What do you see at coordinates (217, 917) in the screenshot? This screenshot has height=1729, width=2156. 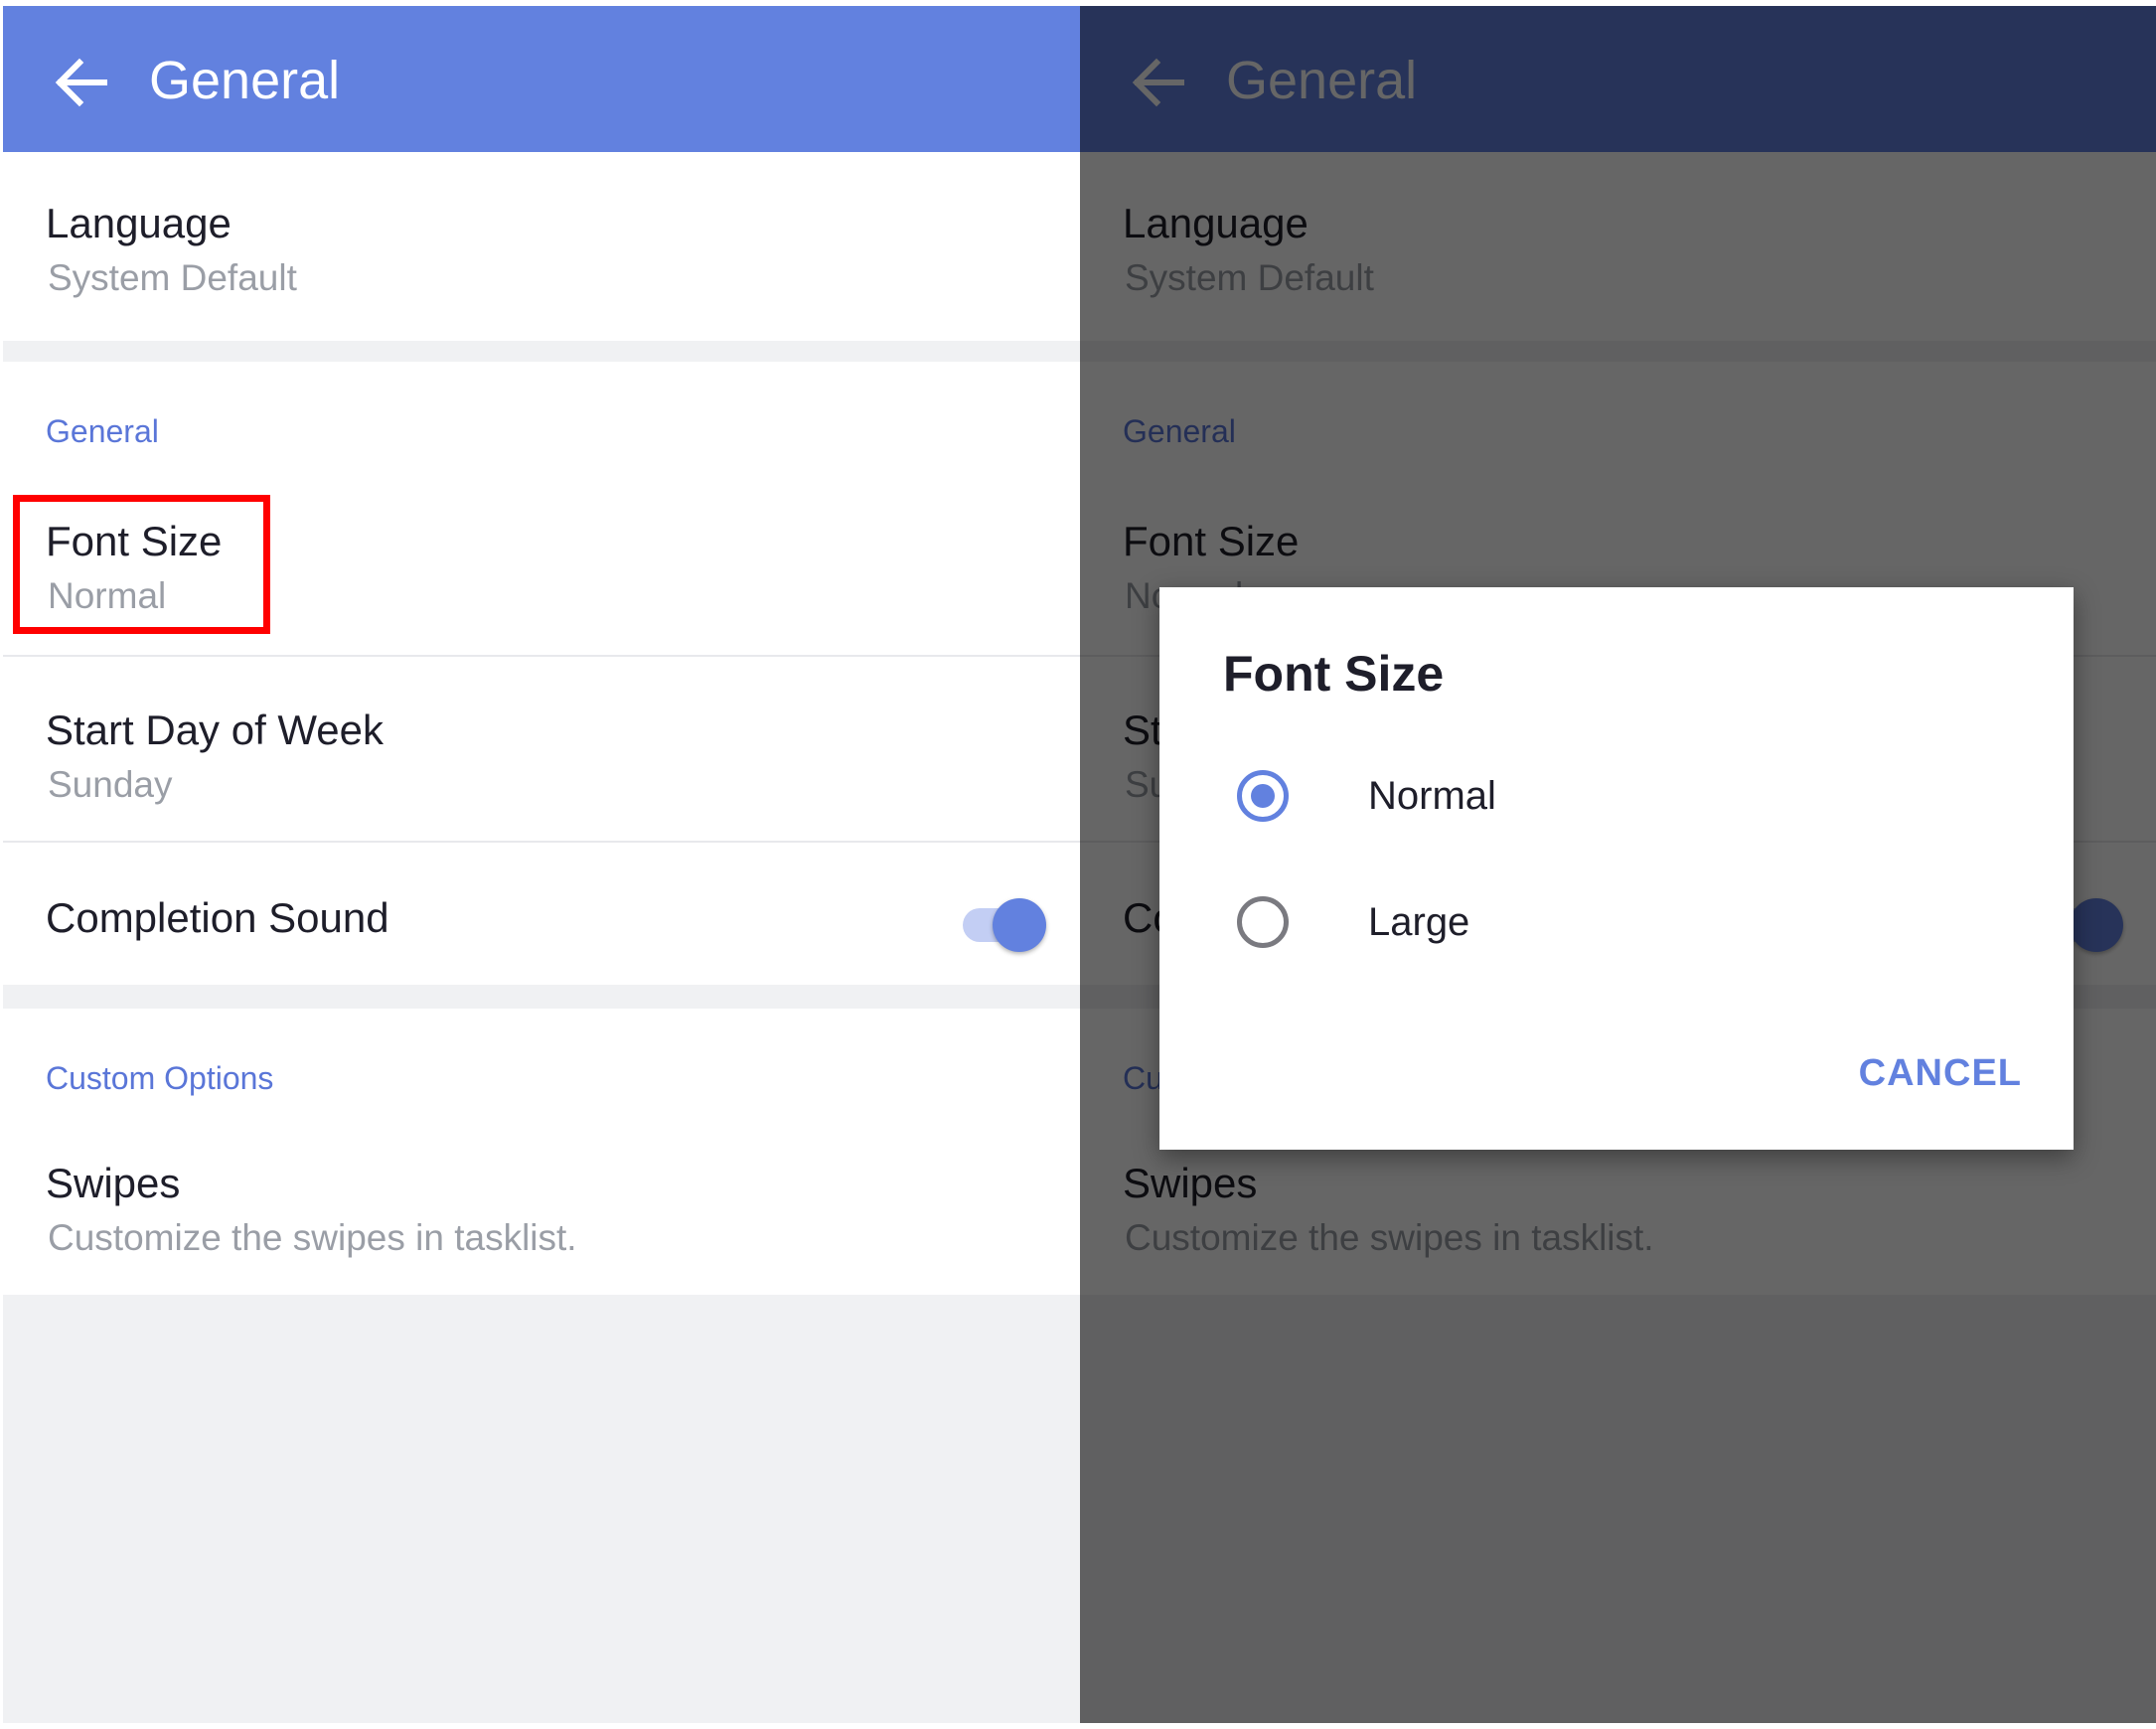 I see `completion-sound-label: Completion Sound` at bounding box center [217, 917].